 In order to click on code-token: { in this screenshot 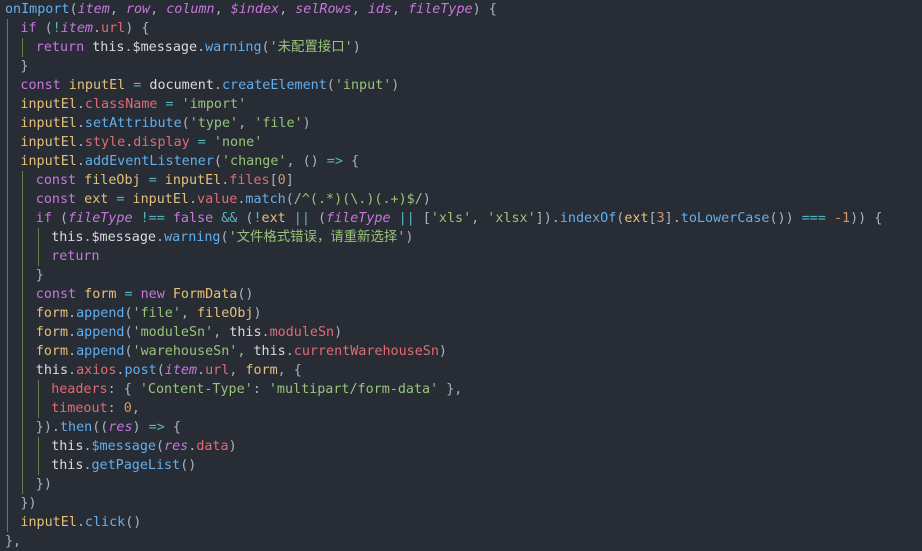, I will do `click(351, 161)`.